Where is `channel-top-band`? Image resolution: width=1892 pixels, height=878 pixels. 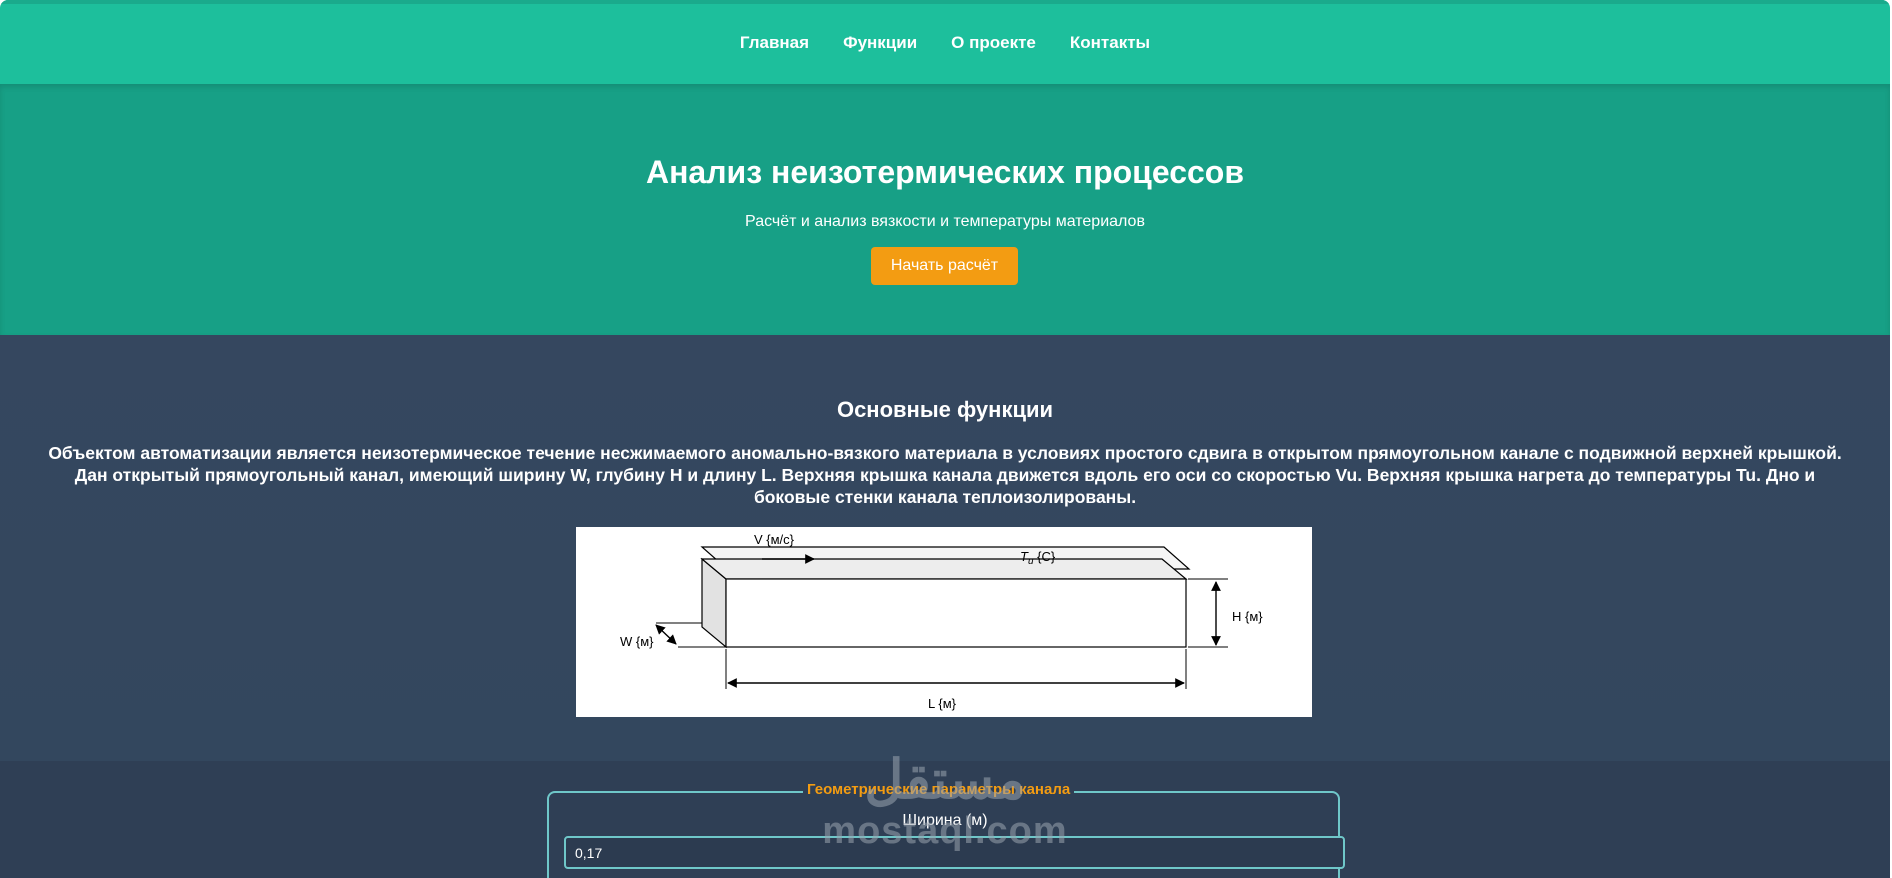 channel-top-band is located at coordinates (944, 569).